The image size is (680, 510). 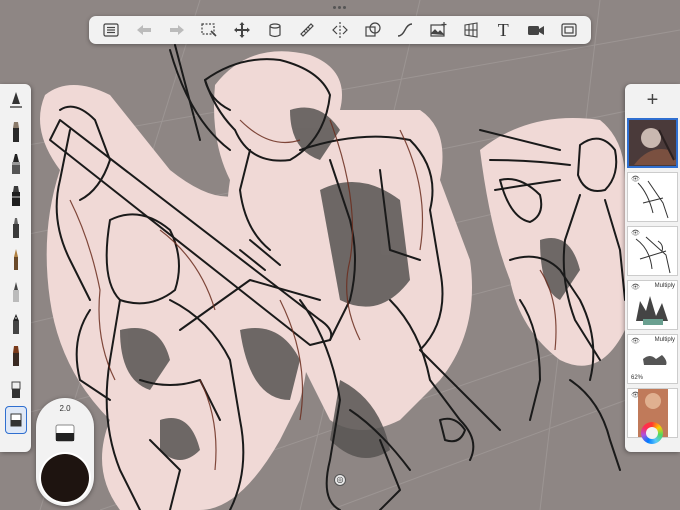 I want to click on brush-opacity-icon, so click(x=65, y=433).